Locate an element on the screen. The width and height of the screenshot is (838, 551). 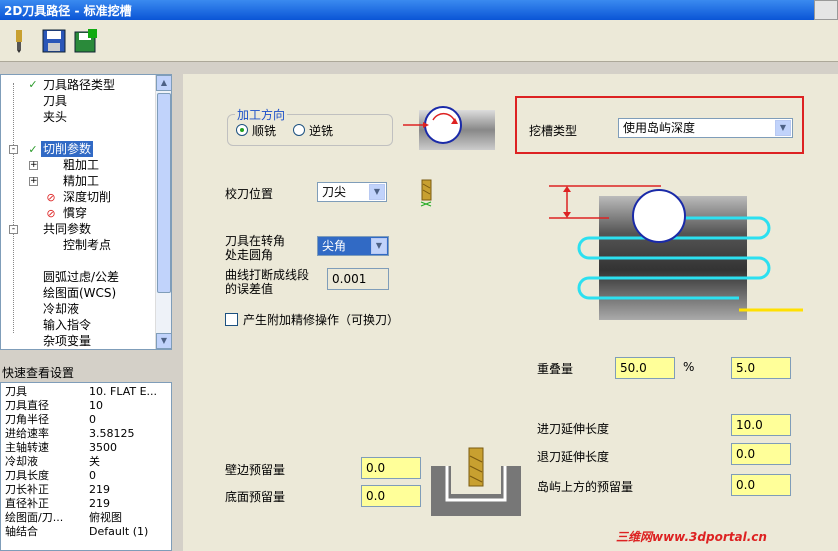
entry-extension-label: 进刀延伸长度 is located at coordinates (573, 429).